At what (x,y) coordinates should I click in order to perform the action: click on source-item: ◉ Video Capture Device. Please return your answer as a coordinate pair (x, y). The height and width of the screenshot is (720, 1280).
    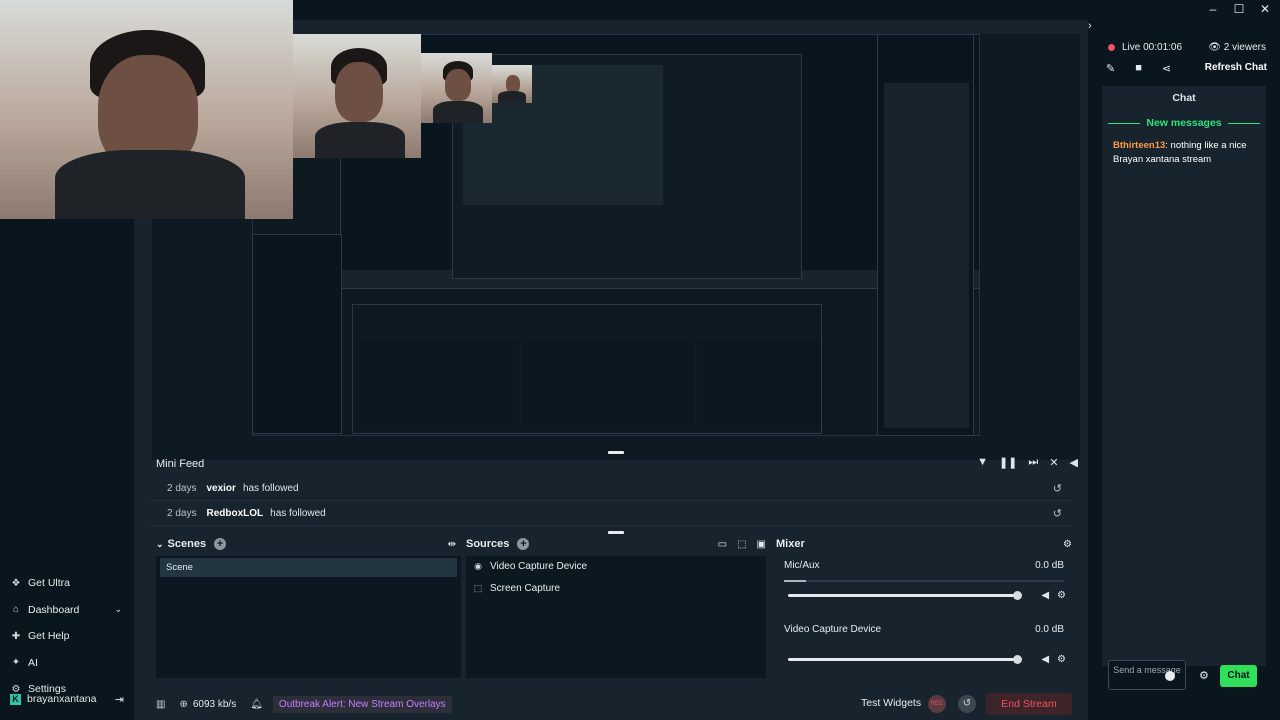
    Looking at the image, I should click on (529, 566).